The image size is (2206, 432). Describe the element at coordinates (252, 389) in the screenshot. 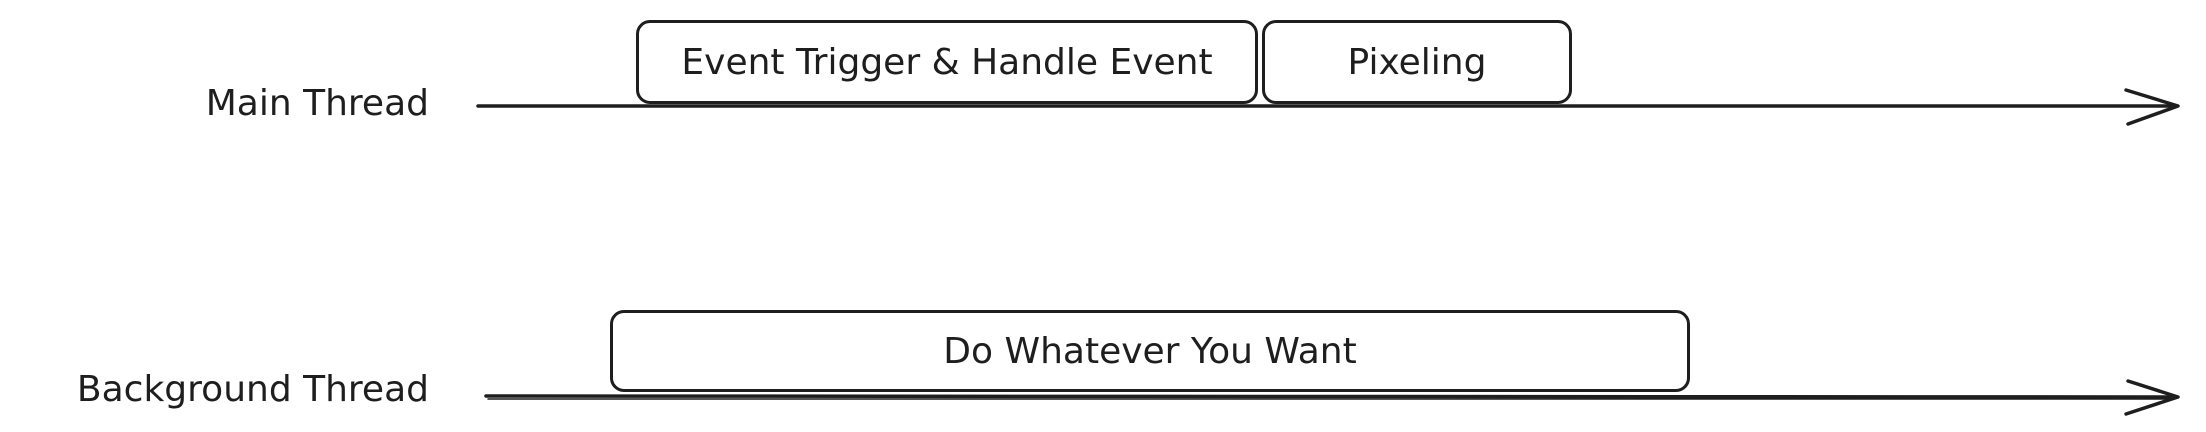

I see `background-thread-label: Background Thread` at that location.